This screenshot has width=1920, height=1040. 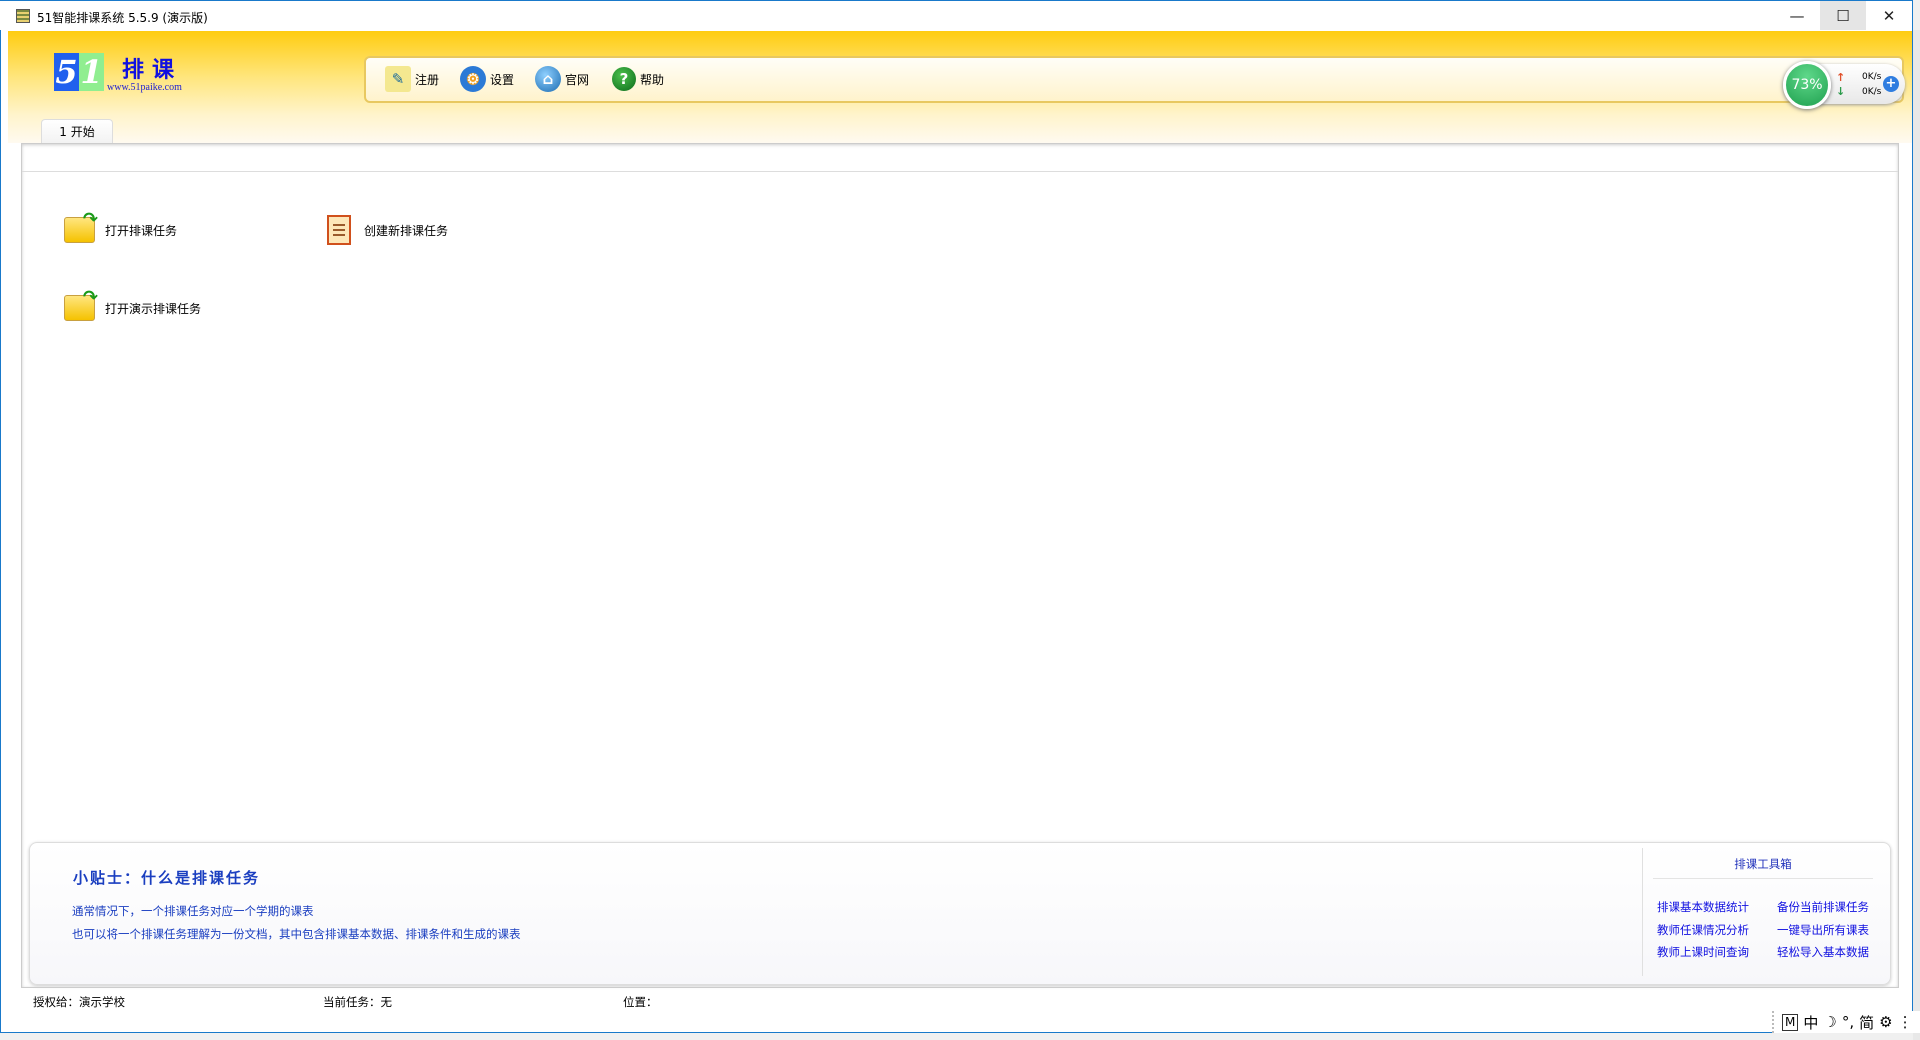 I want to click on open-demo-task-label: 打开演示排课任务, so click(x=153, y=308).